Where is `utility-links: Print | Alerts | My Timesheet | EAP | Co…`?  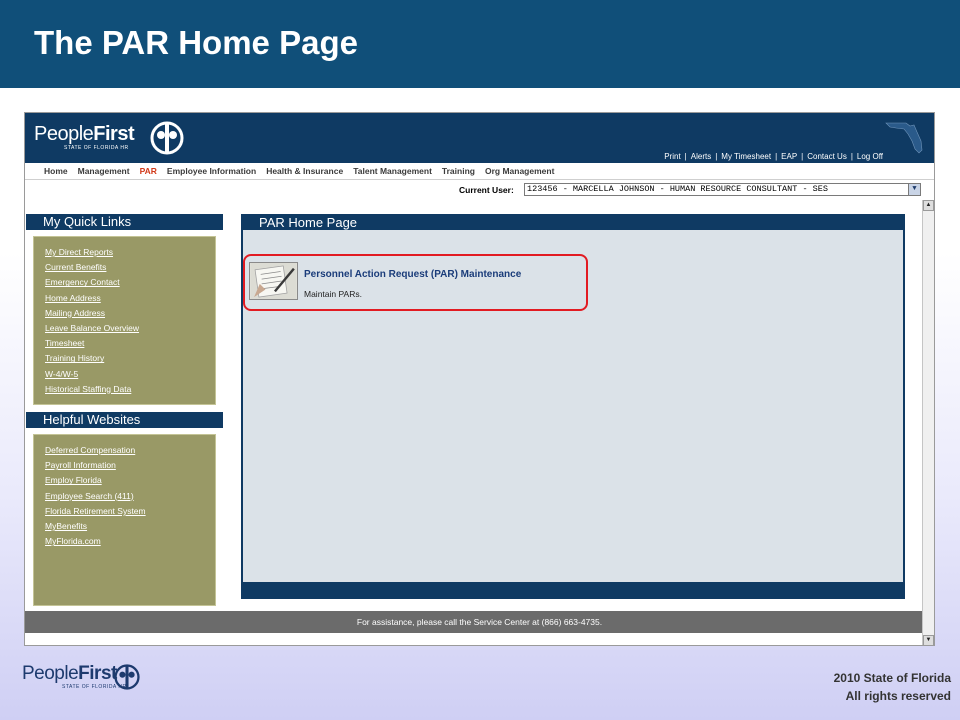
utility-links: Print | Alerts | My Timesheet | EAP | Co… is located at coordinates (773, 156).